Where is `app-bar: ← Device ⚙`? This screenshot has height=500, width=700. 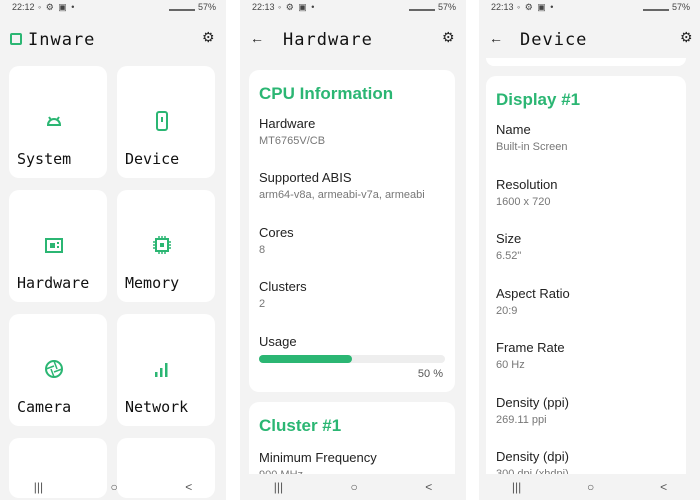 app-bar: ← Device ⚙ is located at coordinates (589, 41).